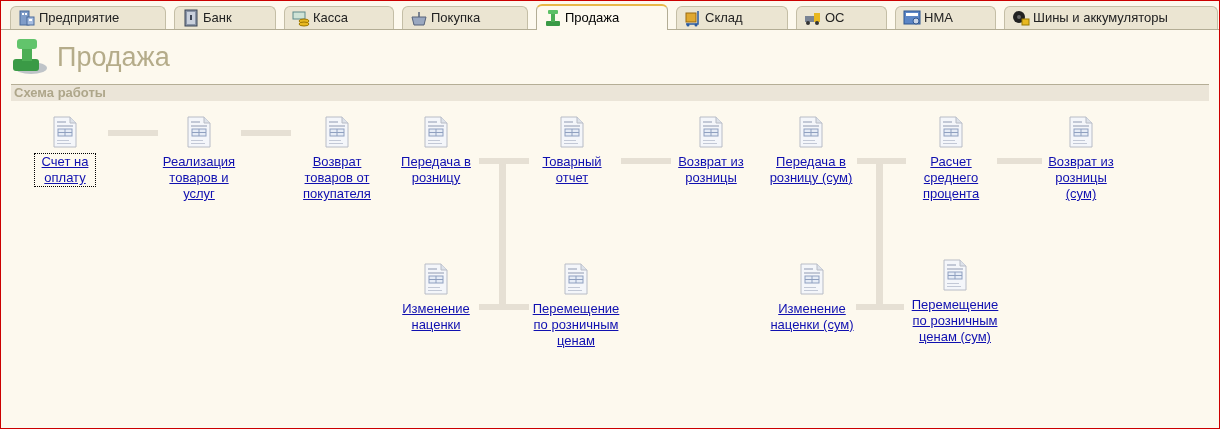 Image resolution: width=1220 pixels, height=429 pixels. Describe the element at coordinates (301, 18) in the screenshot. I see `coins-icon` at that location.